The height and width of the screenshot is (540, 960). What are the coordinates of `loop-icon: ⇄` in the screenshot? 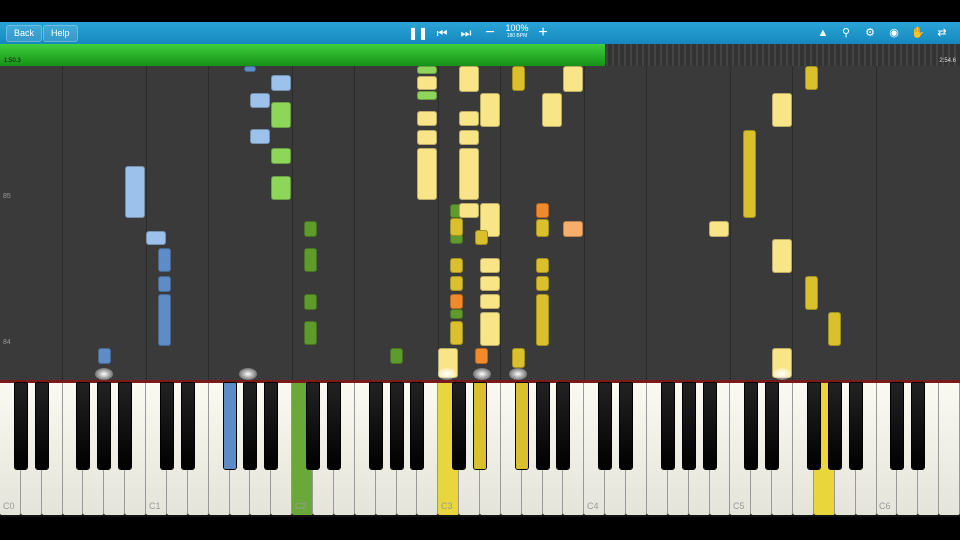 It's located at (942, 33).